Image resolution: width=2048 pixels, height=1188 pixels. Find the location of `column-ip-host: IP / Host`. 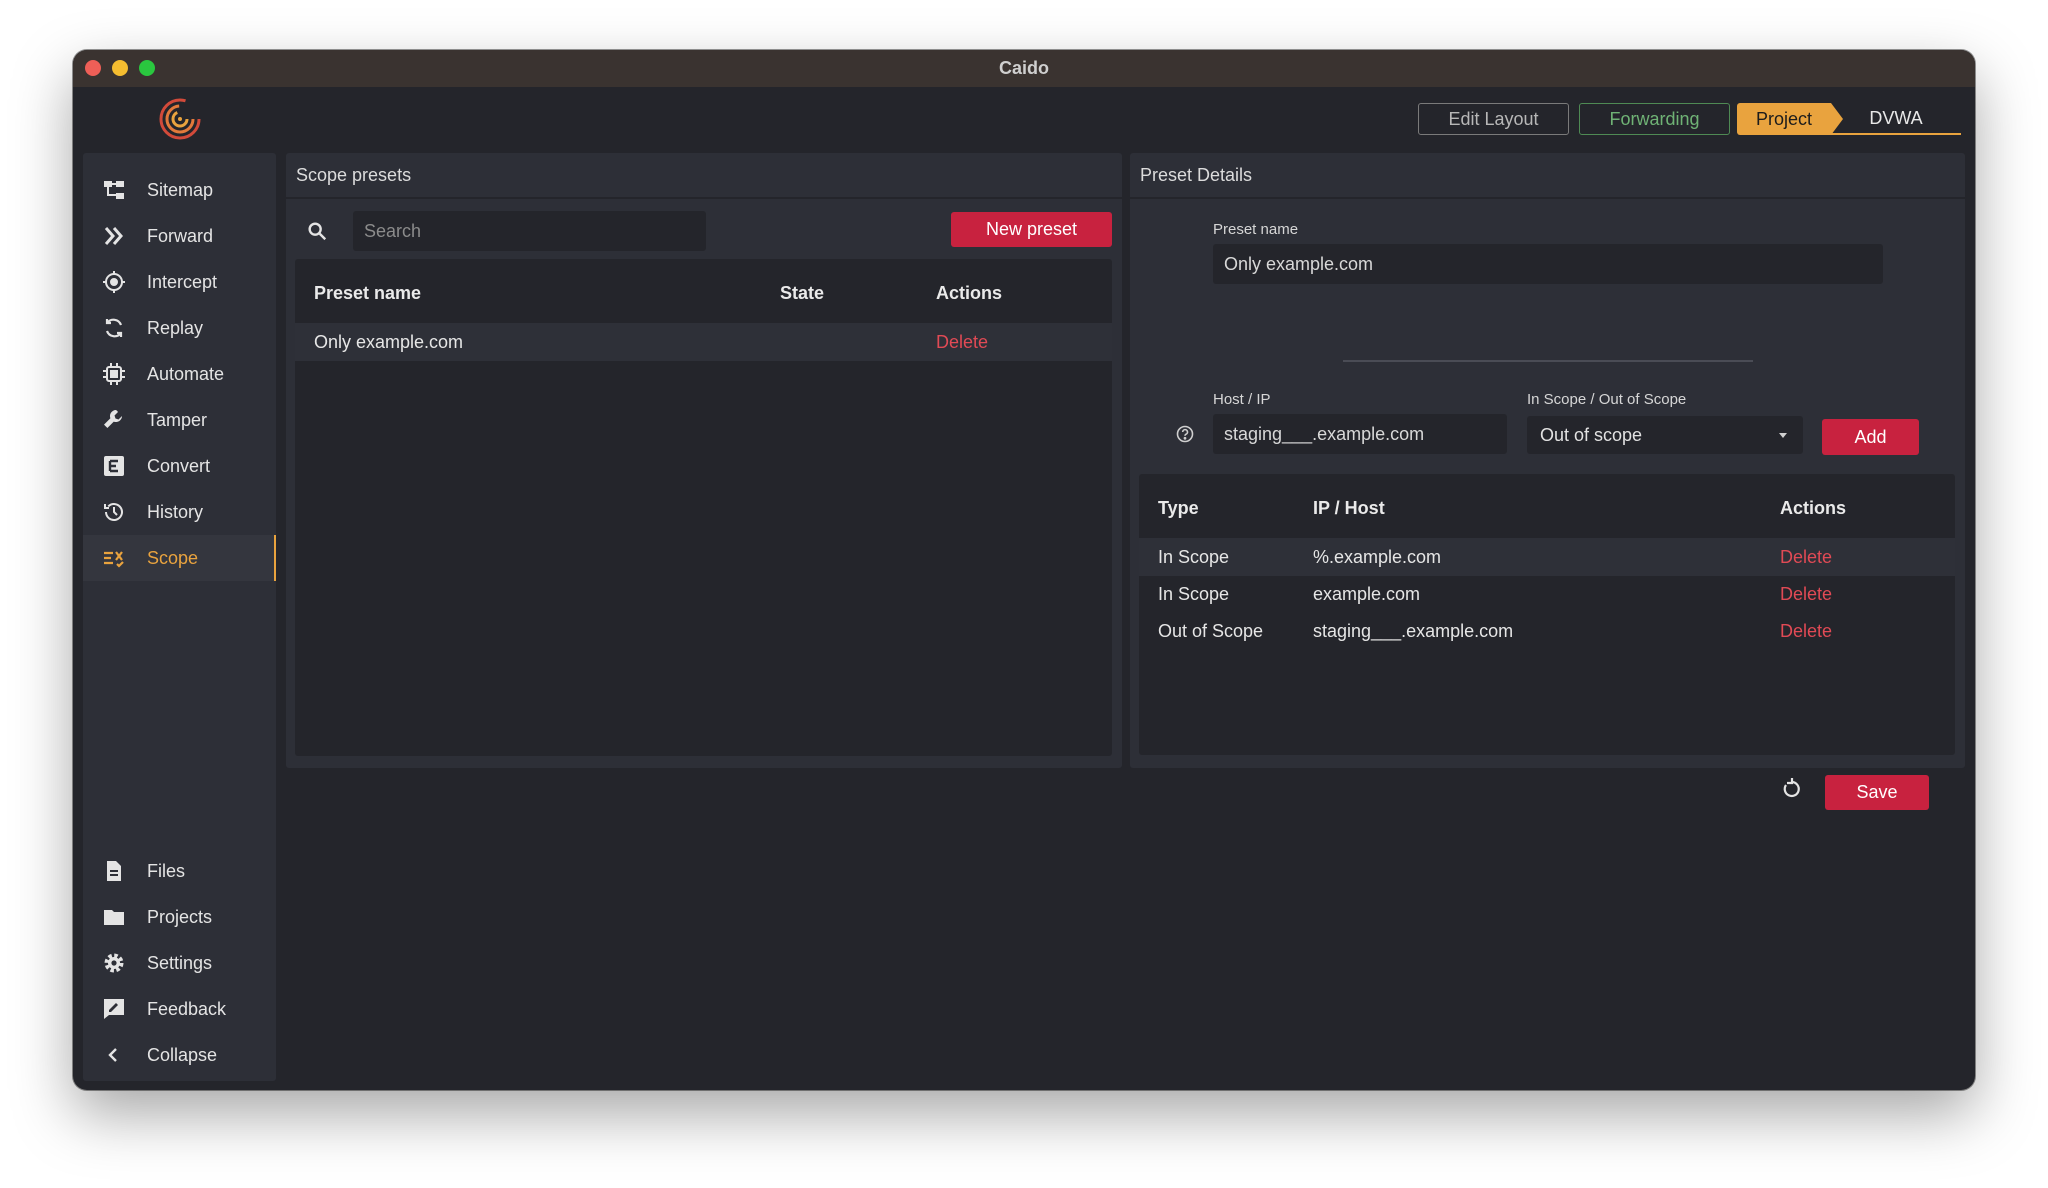

column-ip-host: IP / Host is located at coordinates (1349, 508).